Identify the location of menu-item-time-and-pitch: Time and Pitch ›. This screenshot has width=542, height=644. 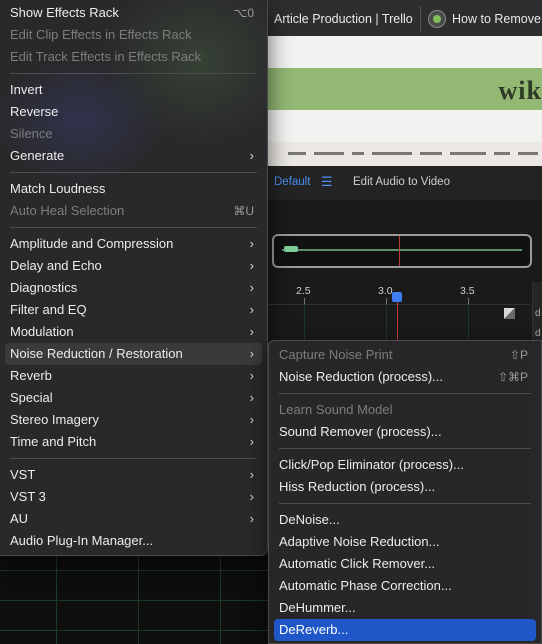
(133, 442).